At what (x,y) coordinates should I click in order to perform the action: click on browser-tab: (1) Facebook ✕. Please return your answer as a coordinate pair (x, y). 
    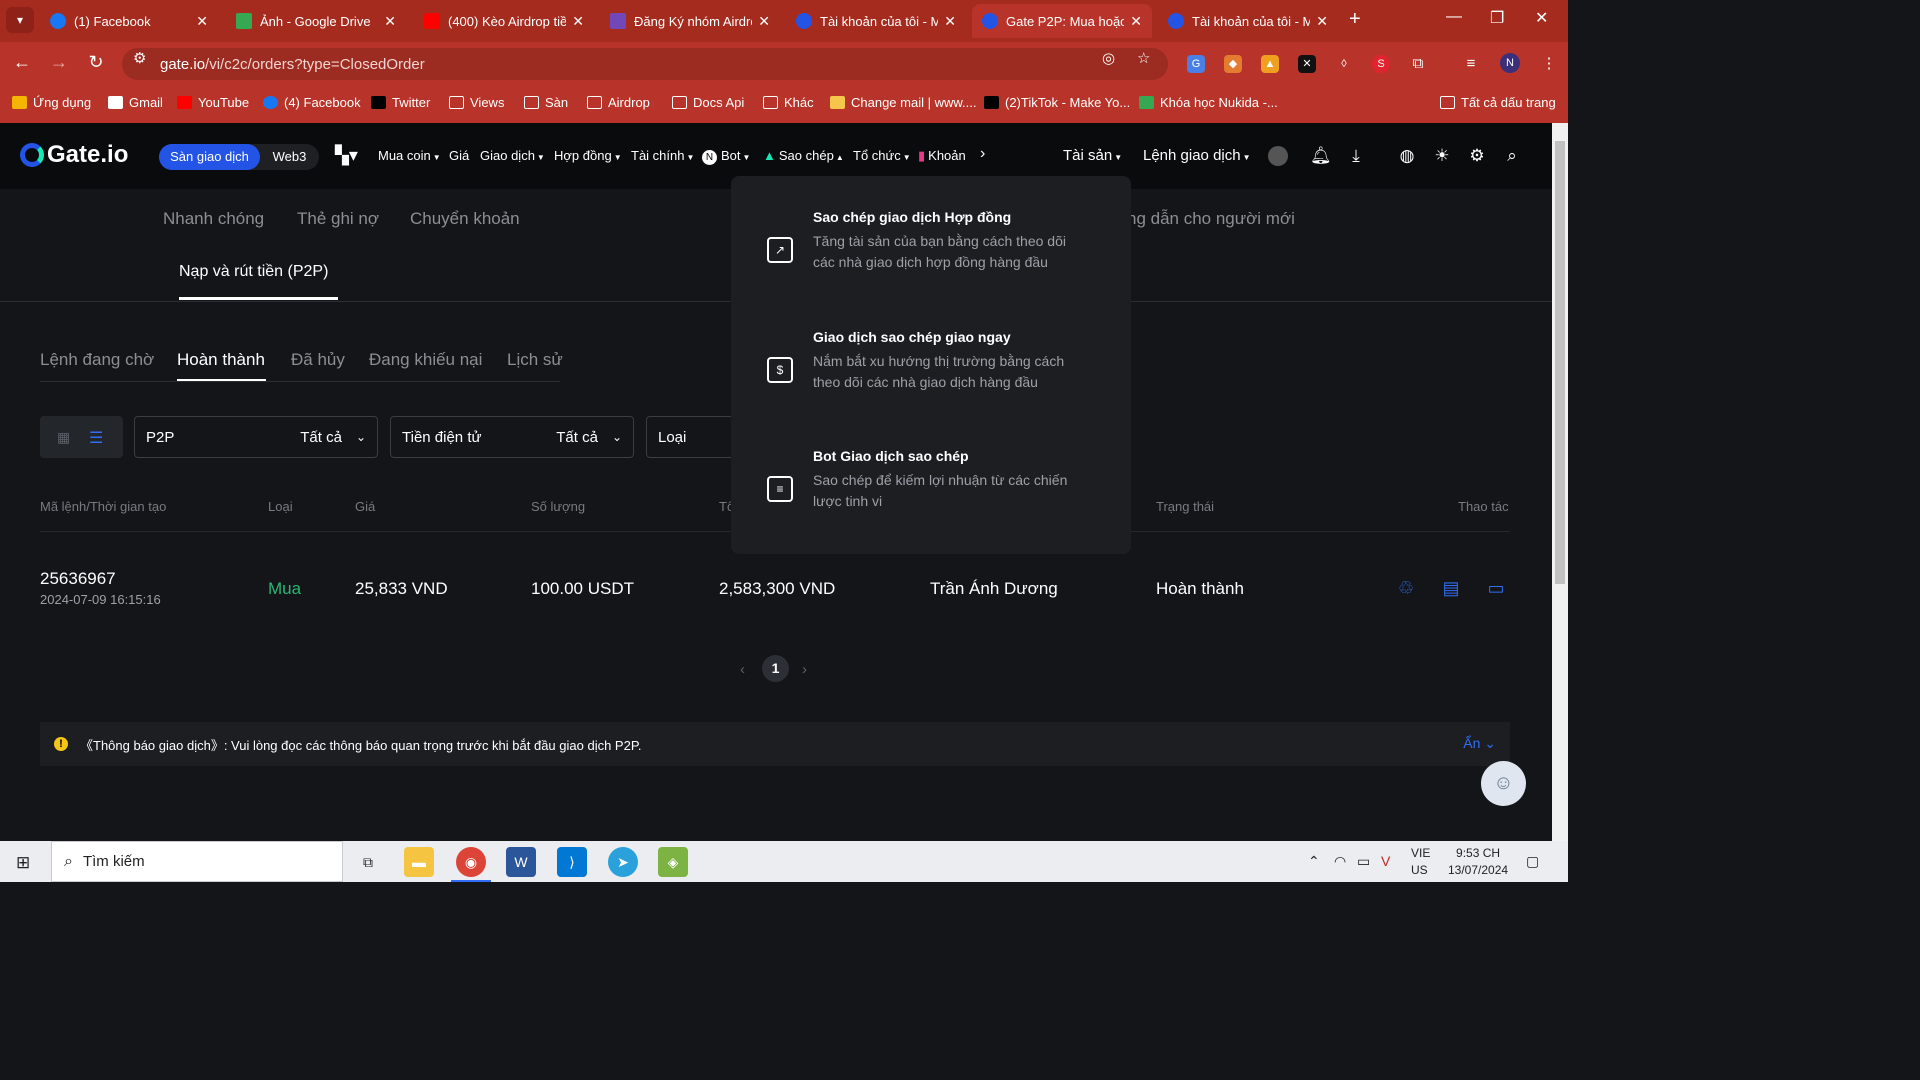
    Looking at the image, I should click on (129, 21).